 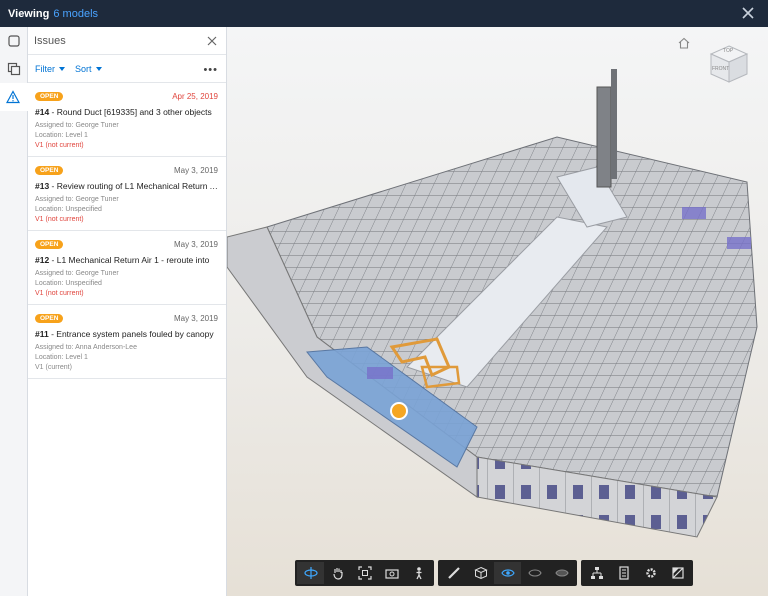 I want to click on viewing-label: Viewing, so click(x=29, y=13).